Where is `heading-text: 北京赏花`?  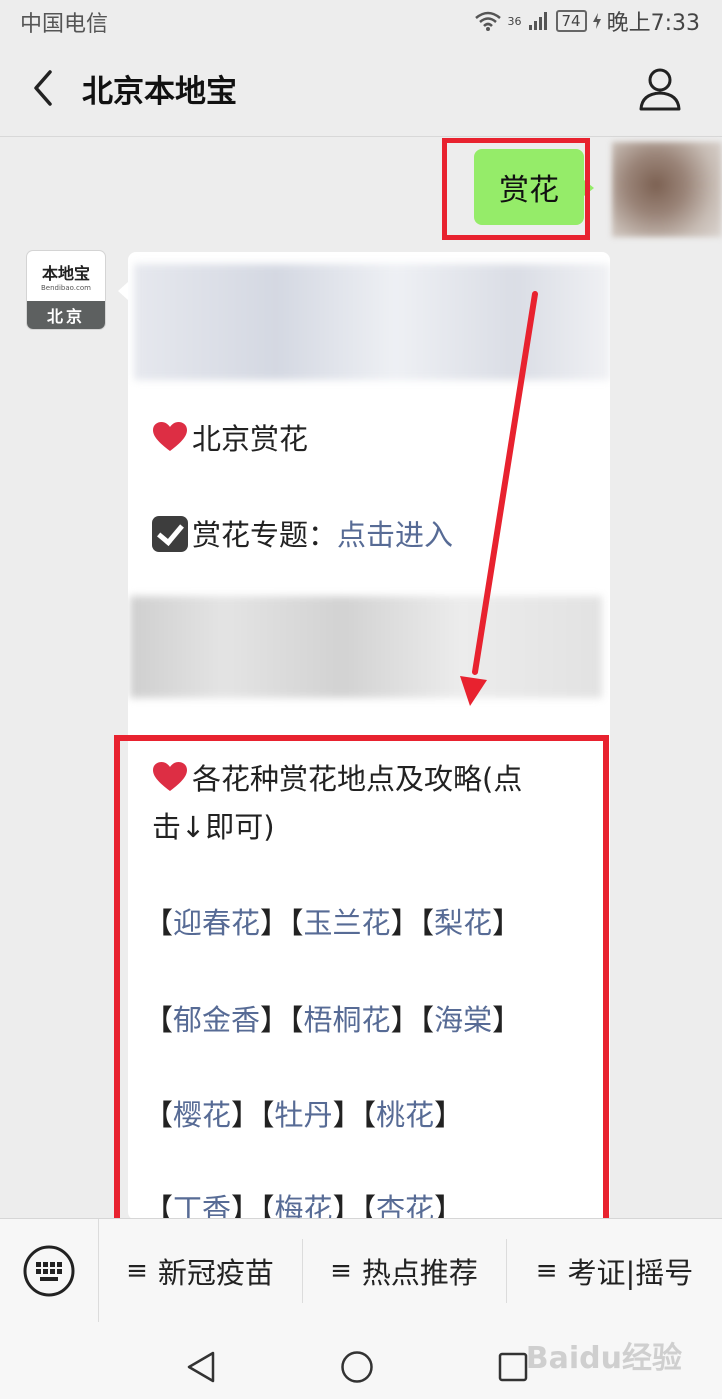
heading-text: 北京赏花 is located at coordinates (250, 439).